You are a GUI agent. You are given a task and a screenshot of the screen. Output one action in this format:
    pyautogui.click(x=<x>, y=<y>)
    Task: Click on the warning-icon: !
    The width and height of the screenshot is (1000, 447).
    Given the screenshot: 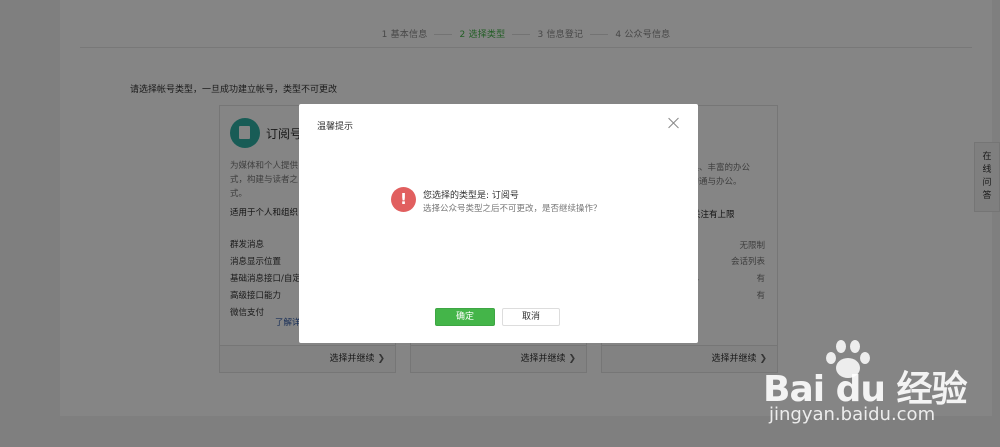 What is the action you would take?
    pyautogui.click(x=403, y=199)
    